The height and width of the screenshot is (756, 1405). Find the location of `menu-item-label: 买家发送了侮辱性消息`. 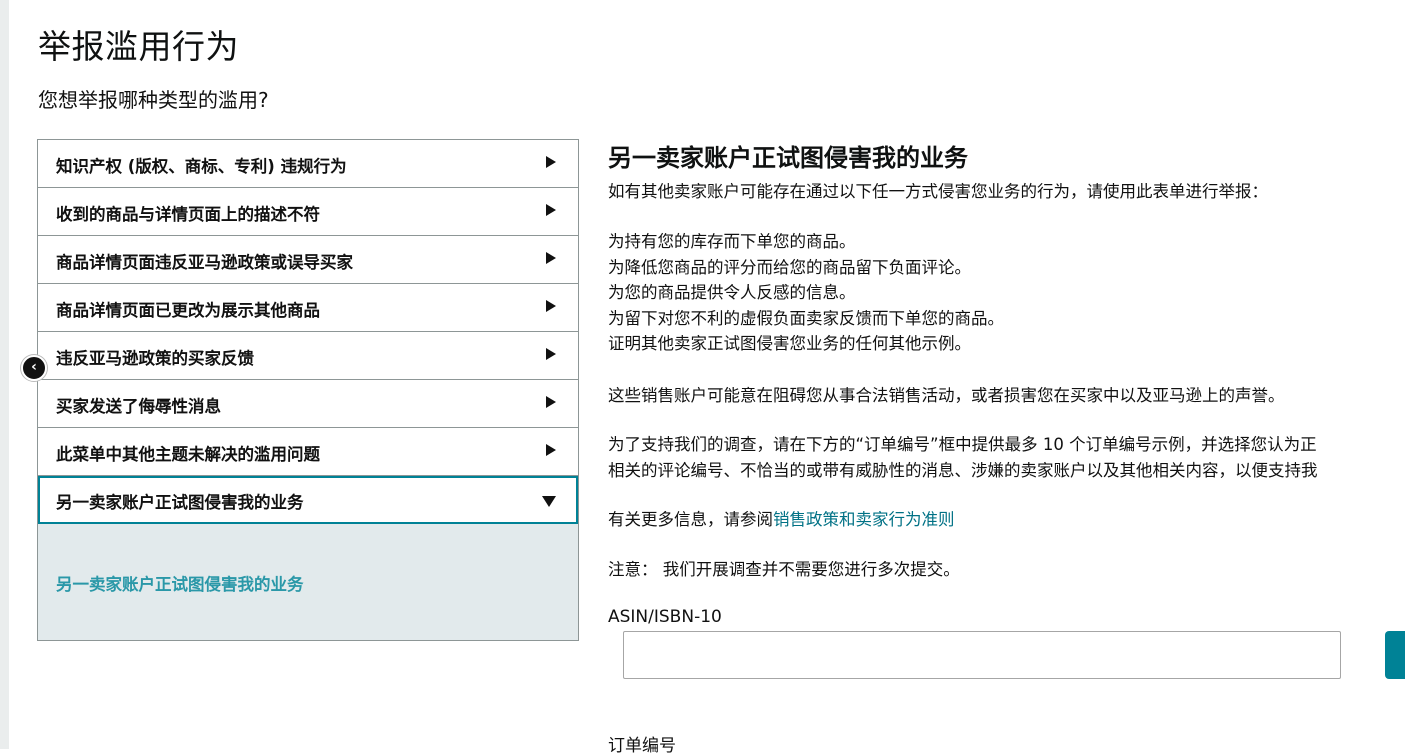

menu-item-label: 买家发送了侮辱性消息 is located at coordinates (138, 406).